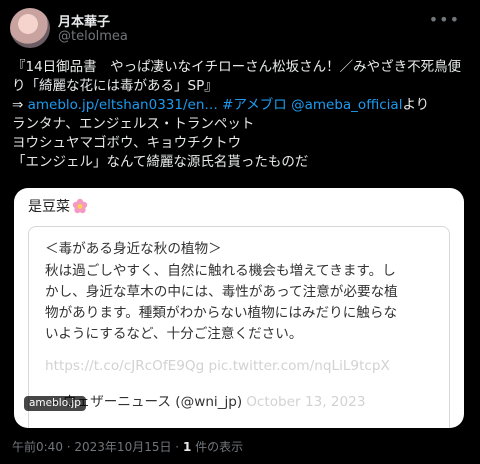  Describe the element at coordinates (416, 105) in the screenshot. I see `share-suffix: より` at that location.